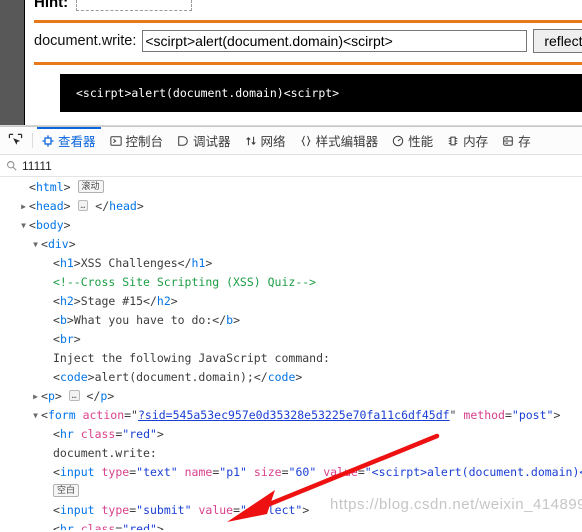  What do you see at coordinates (291, 301) in the screenshot?
I see `markup-tree-row: <h2>Stage #15</h2>` at bounding box center [291, 301].